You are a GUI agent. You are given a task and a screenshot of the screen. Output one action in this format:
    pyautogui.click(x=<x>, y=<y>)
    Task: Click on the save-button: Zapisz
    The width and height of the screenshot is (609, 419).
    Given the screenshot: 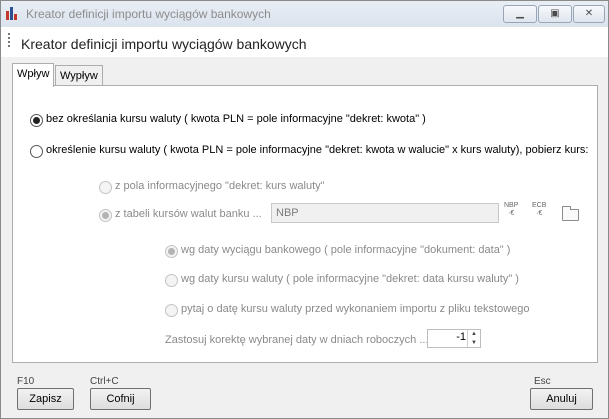 What is the action you would take?
    pyautogui.click(x=45, y=399)
    